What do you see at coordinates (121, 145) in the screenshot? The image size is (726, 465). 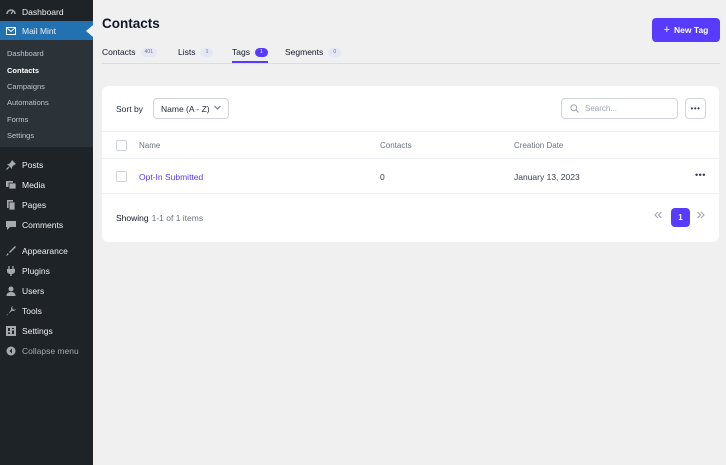 I see `select-all-checkbox` at bounding box center [121, 145].